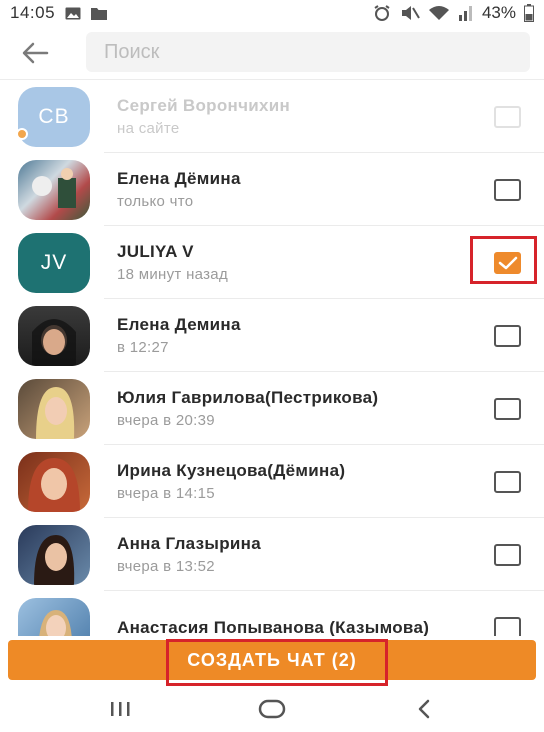 The image size is (544, 732). Describe the element at coordinates (272, 613) in the screenshot. I see `list-item: Анастасия Попыванова (Казымова)` at that location.